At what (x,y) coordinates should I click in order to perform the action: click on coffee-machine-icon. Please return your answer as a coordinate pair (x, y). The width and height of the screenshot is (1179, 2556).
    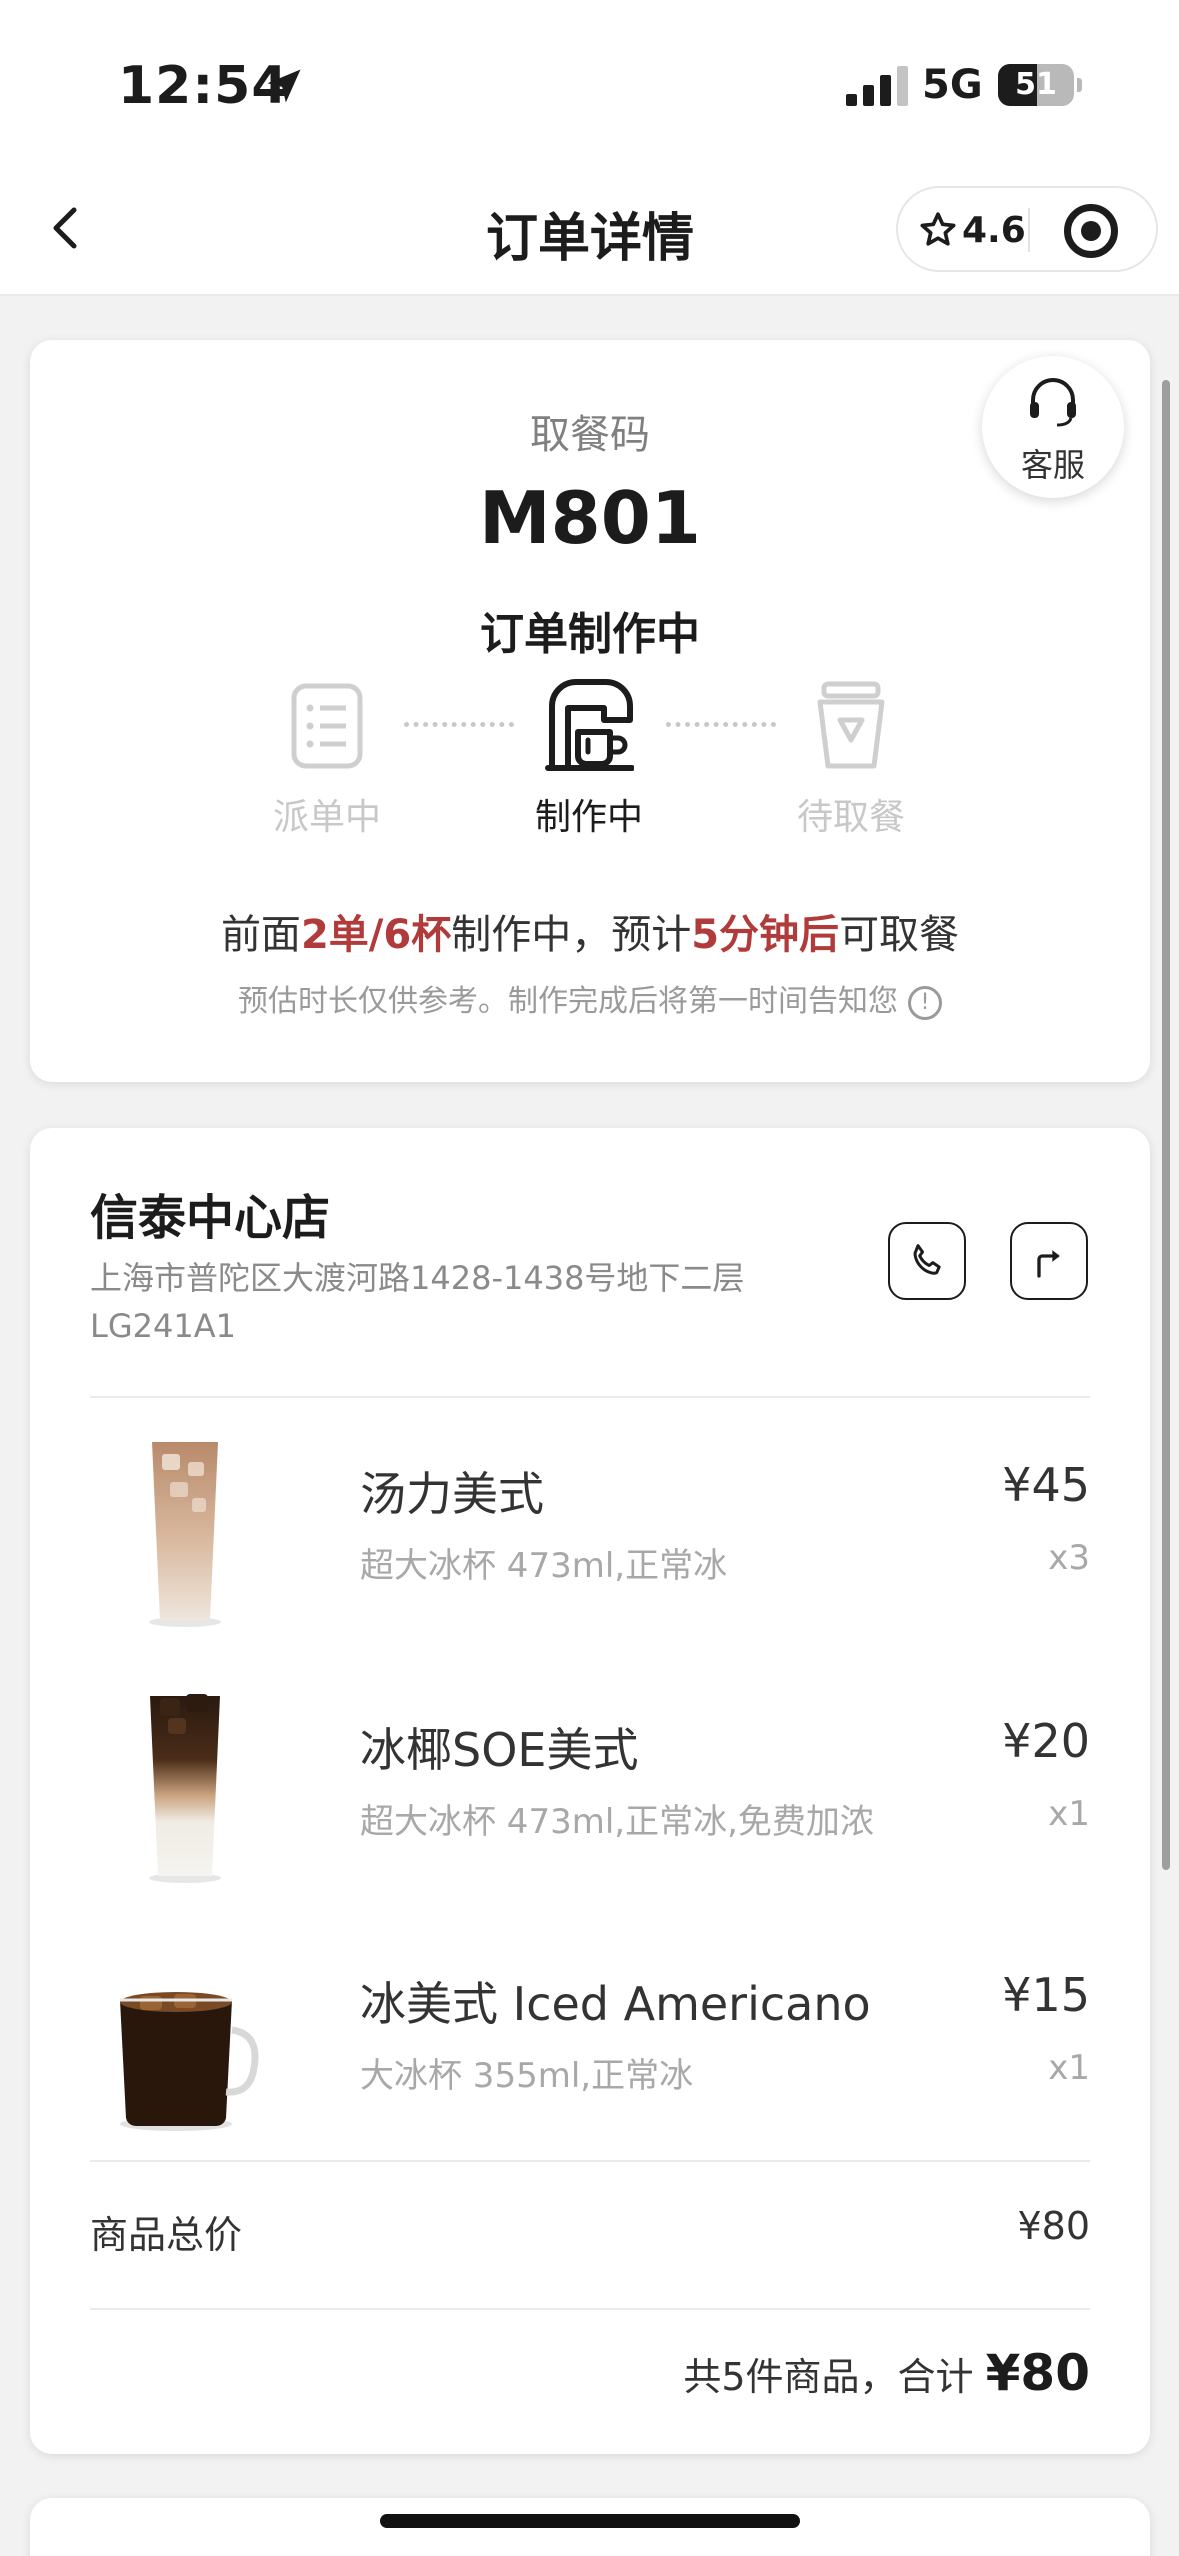
    Looking at the image, I should click on (589, 725).